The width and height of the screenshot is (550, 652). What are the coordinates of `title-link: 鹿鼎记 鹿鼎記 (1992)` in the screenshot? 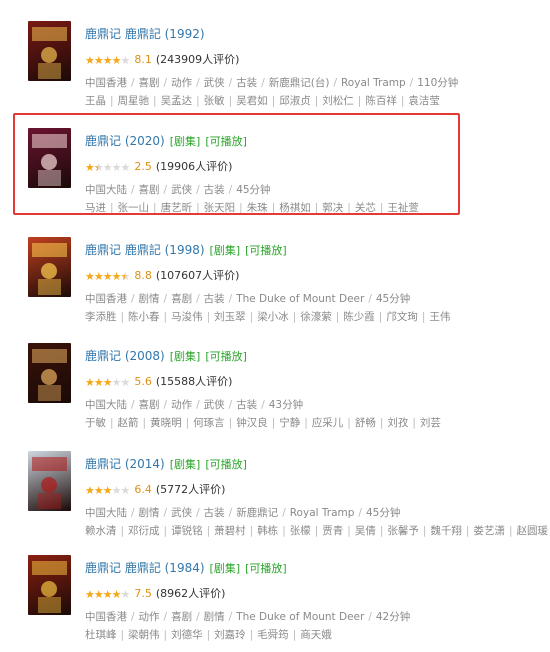 It's located at (145, 34).